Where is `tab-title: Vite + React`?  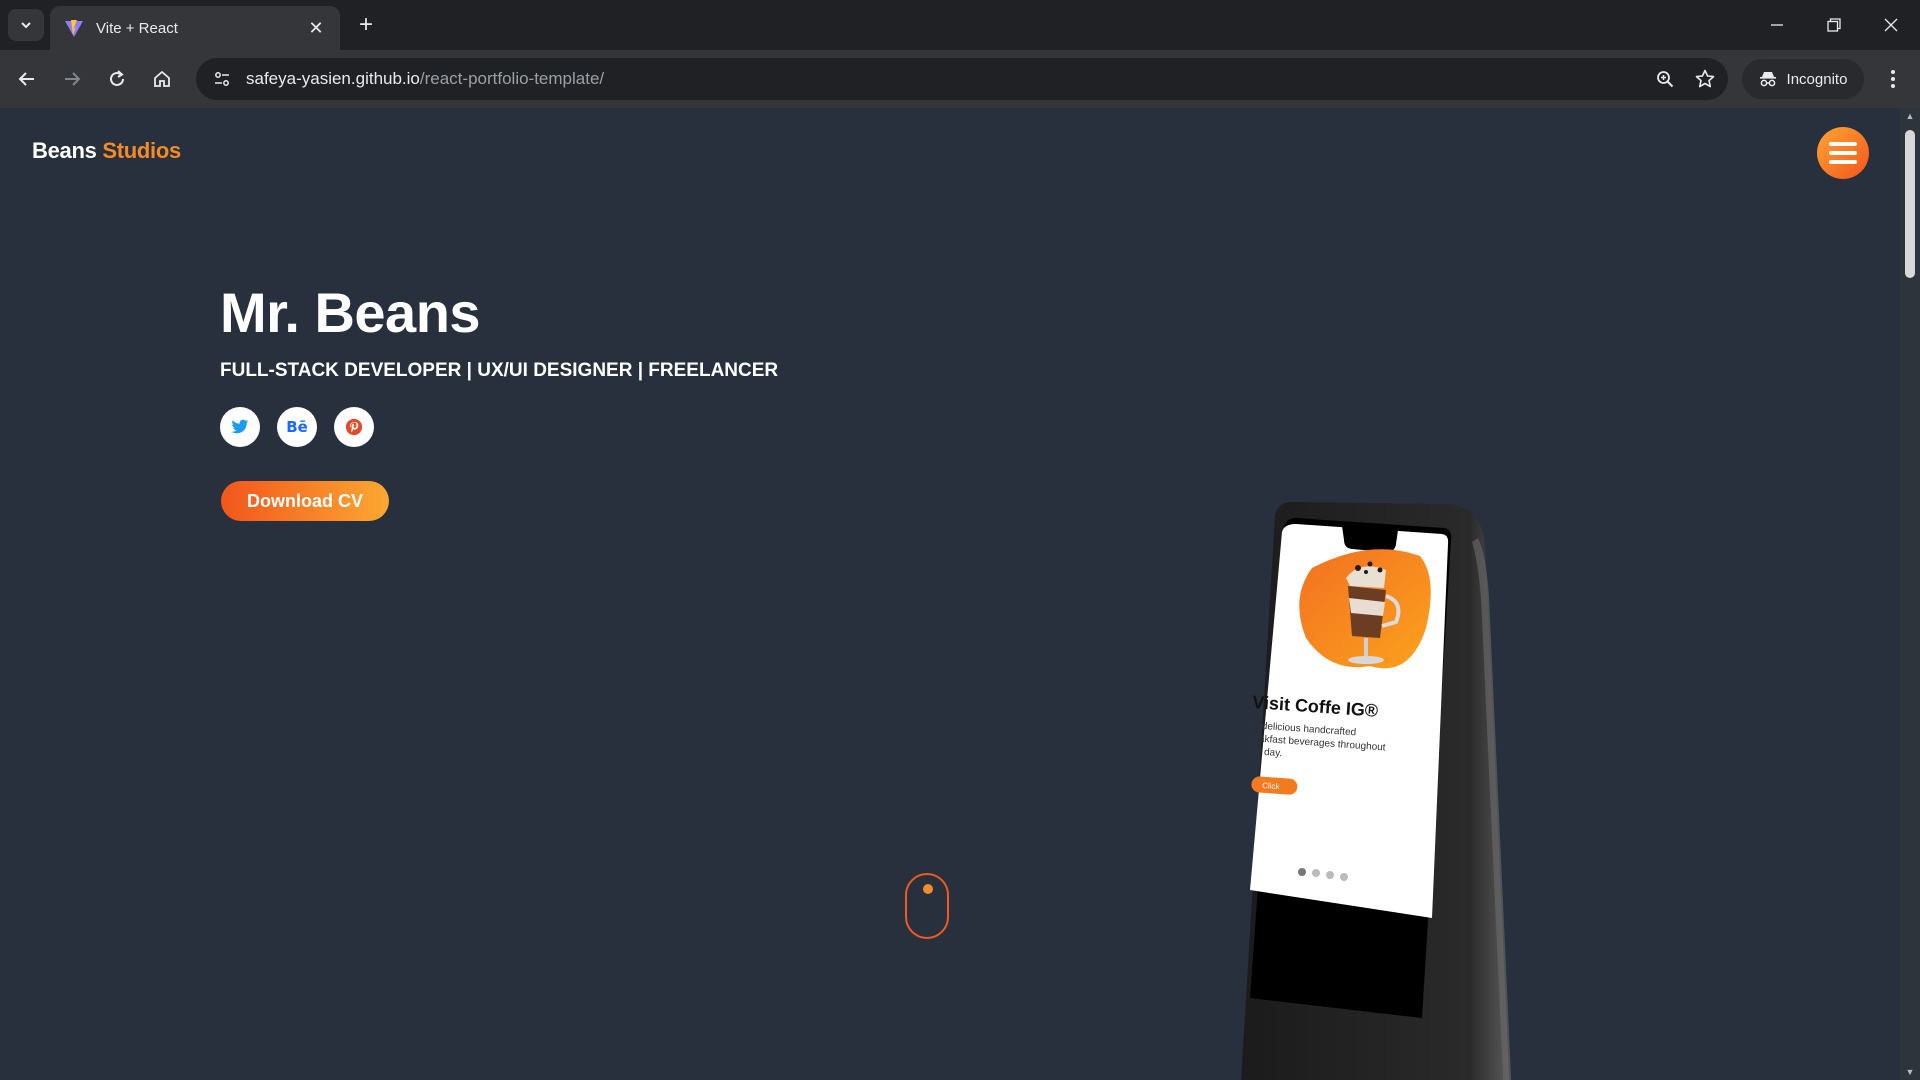 tab-title: Vite + React is located at coordinates (137, 28).